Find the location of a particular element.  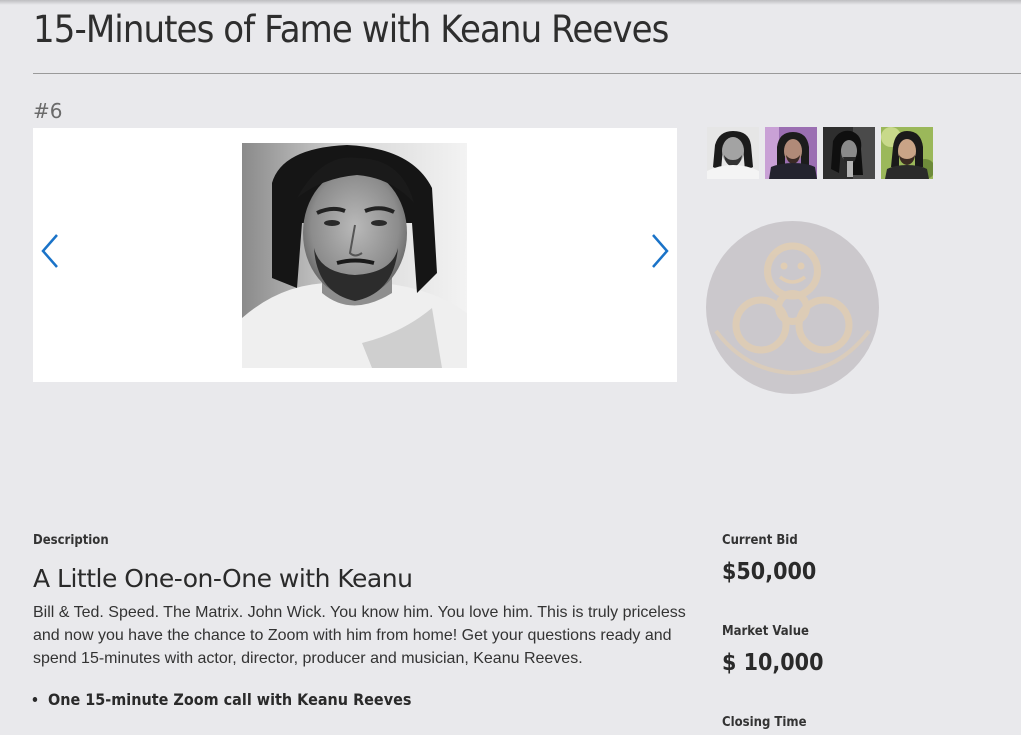

chevron-left-icon is located at coordinates (49, 251).